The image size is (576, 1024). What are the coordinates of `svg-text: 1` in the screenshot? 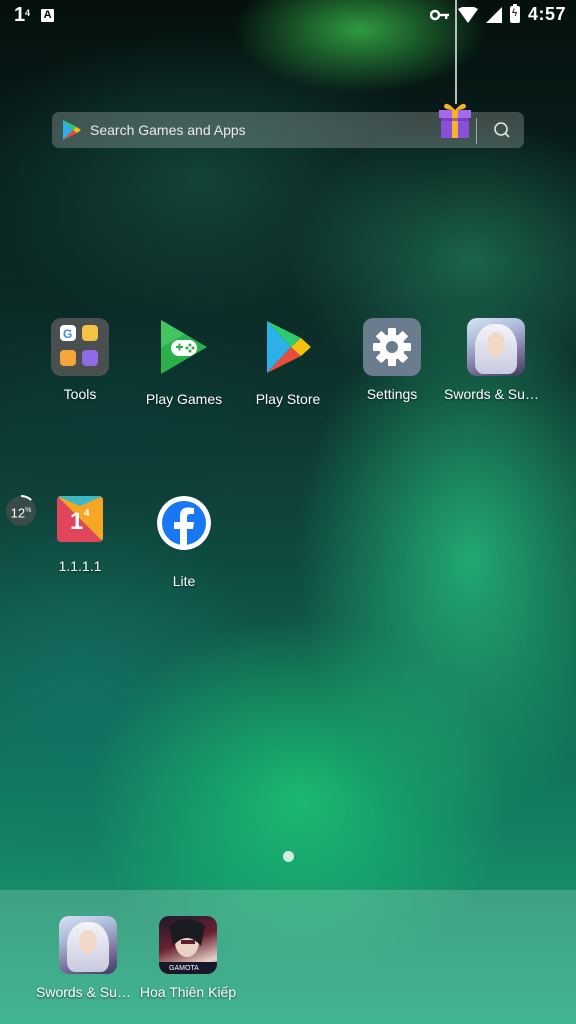 It's located at (76, 521).